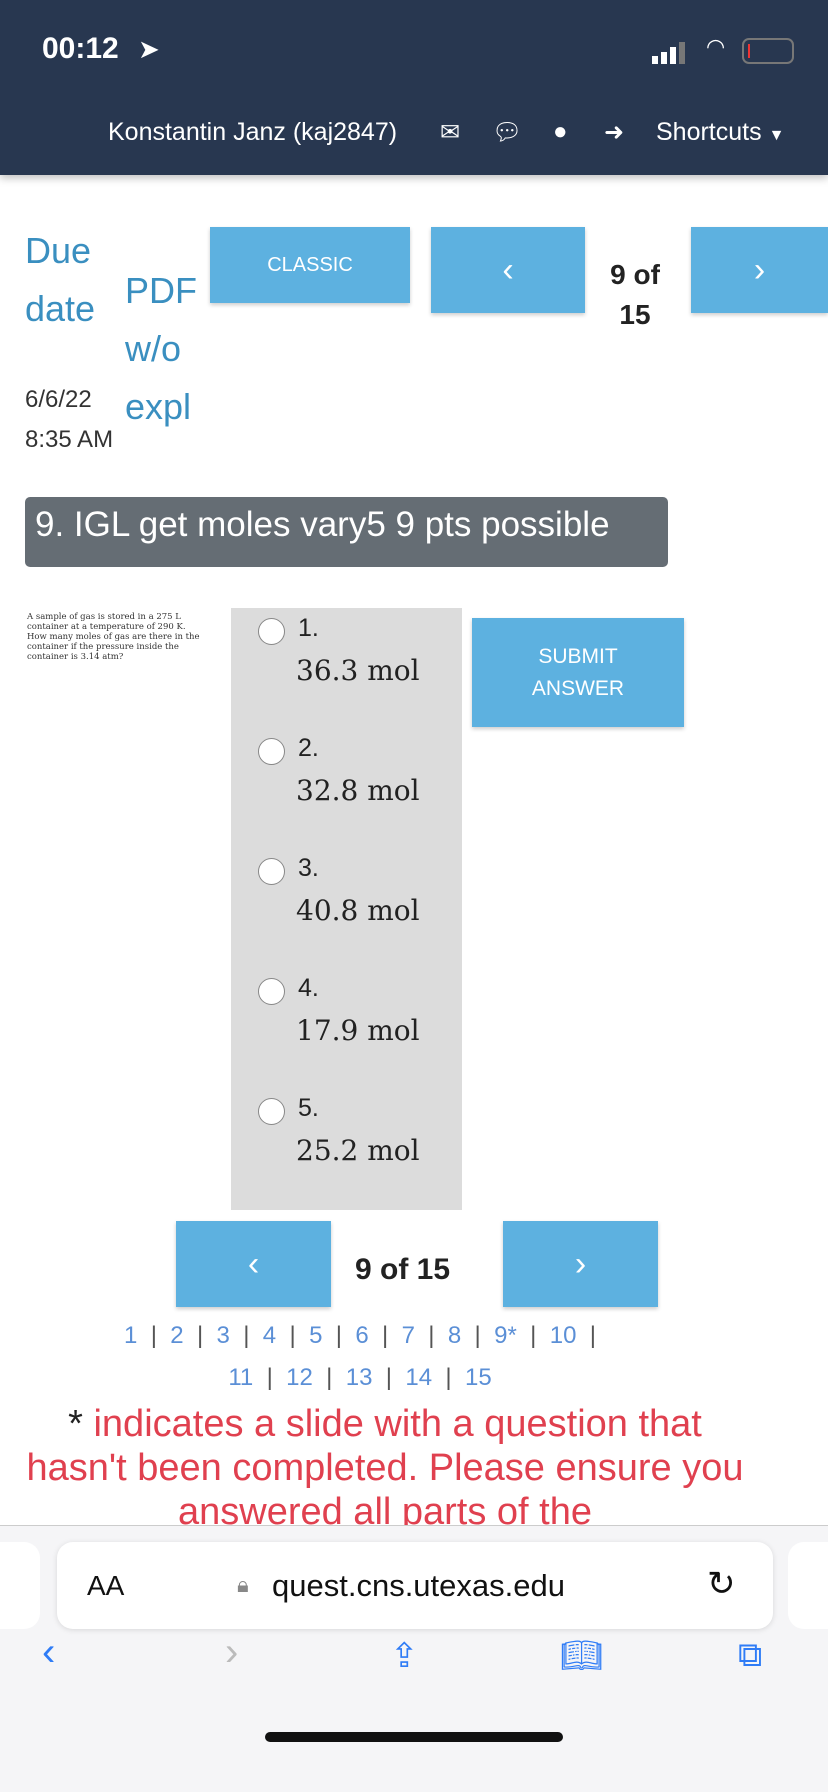 The height and width of the screenshot is (1792, 828). Describe the element at coordinates (105, 1586) in the screenshot. I see `reader-aa-button: AA` at that location.